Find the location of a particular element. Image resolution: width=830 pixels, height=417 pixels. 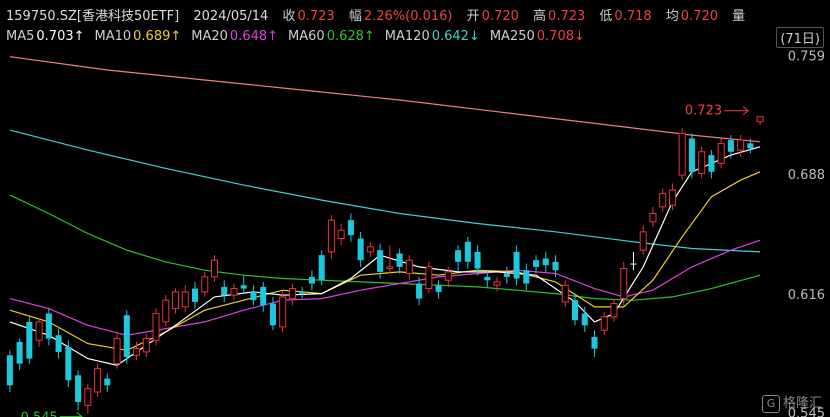

ma-legend-label: MA20 is located at coordinates (209, 36).